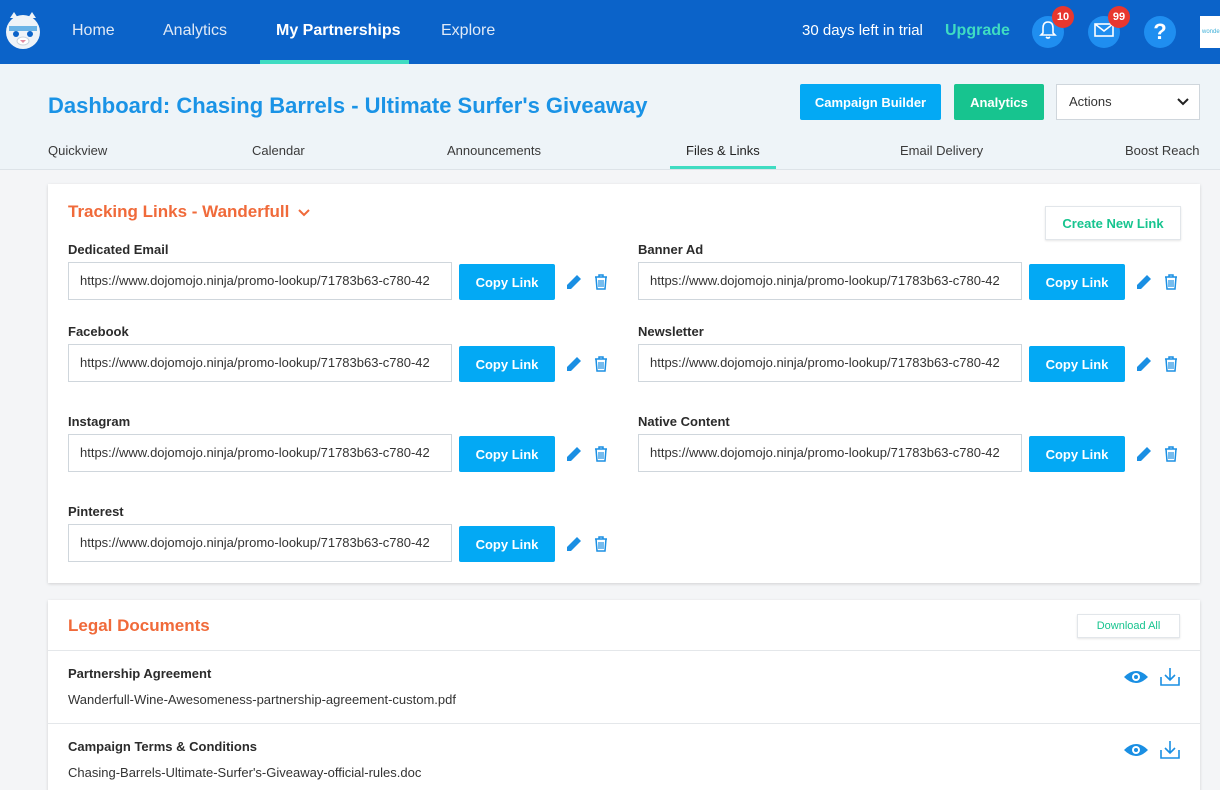 The width and height of the screenshot is (1220, 790). I want to click on tab-quickview: Quickview, so click(77, 150).